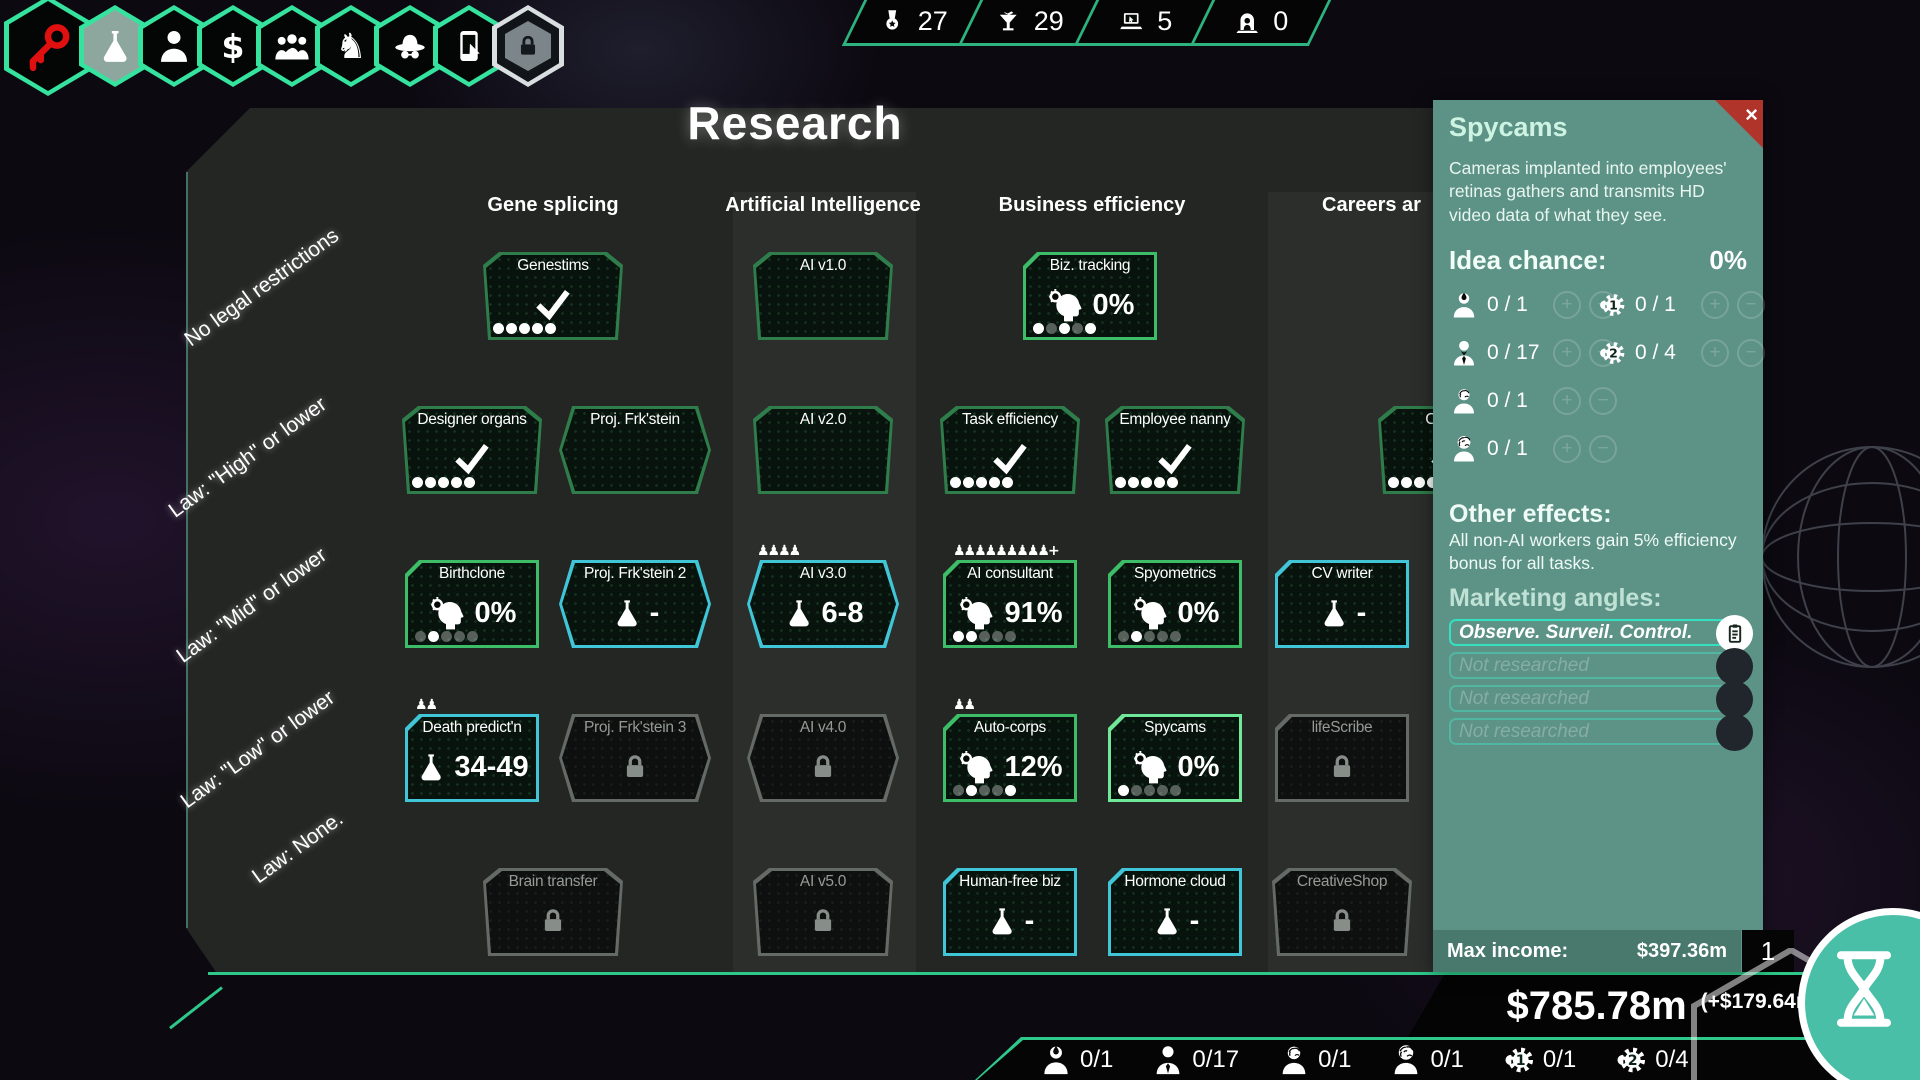 The width and height of the screenshot is (1920, 1080). Describe the element at coordinates (196, 1008) in the screenshot. I see `divider-line-slant` at that location.